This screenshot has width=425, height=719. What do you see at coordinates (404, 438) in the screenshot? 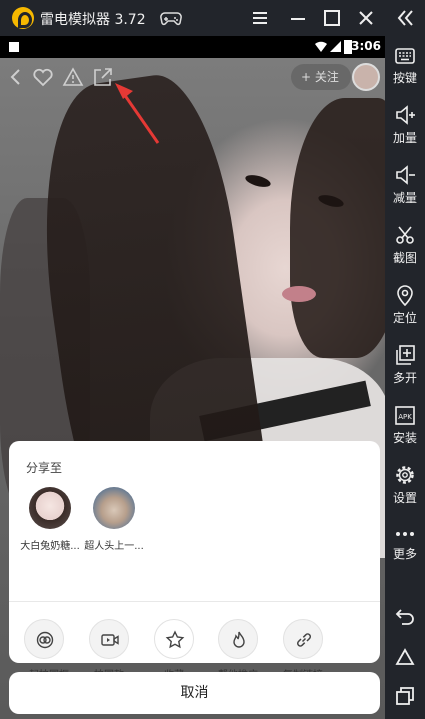
I see `sidebar-item-label: 安装` at bounding box center [404, 438].